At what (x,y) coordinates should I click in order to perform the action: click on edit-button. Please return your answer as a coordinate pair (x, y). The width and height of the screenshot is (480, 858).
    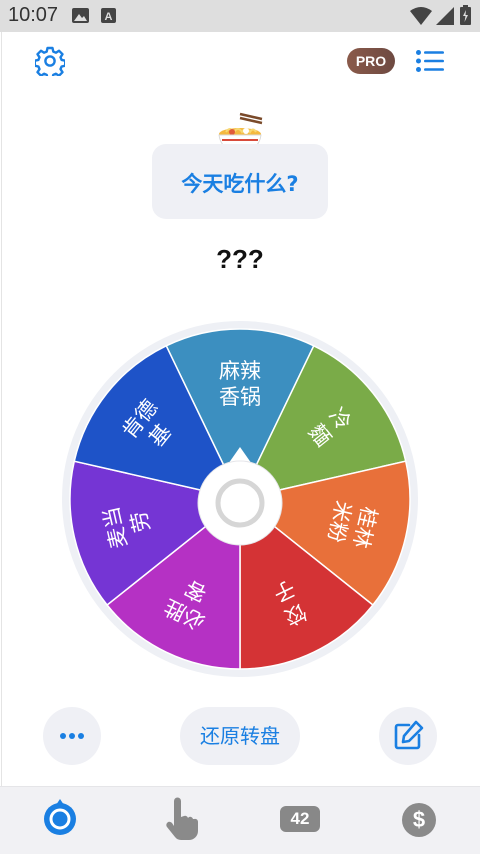
    Looking at the image, I should click on (408, 736).